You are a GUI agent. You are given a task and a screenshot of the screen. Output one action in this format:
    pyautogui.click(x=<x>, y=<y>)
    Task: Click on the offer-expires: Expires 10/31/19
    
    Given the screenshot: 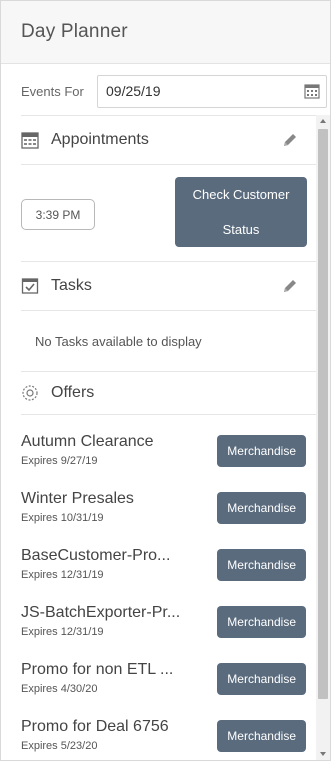 What is the action you would take?
    pyautogui.click(x=62, y=518)
    